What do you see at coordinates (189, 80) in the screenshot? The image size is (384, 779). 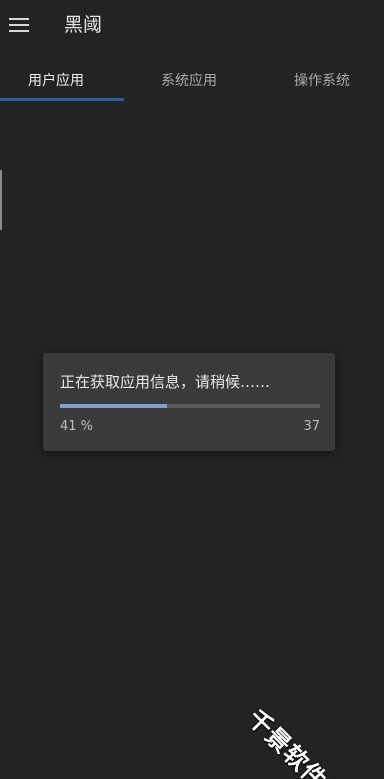 I see `tab-system-apps: 系统应用` at bounding box center [189, 80].